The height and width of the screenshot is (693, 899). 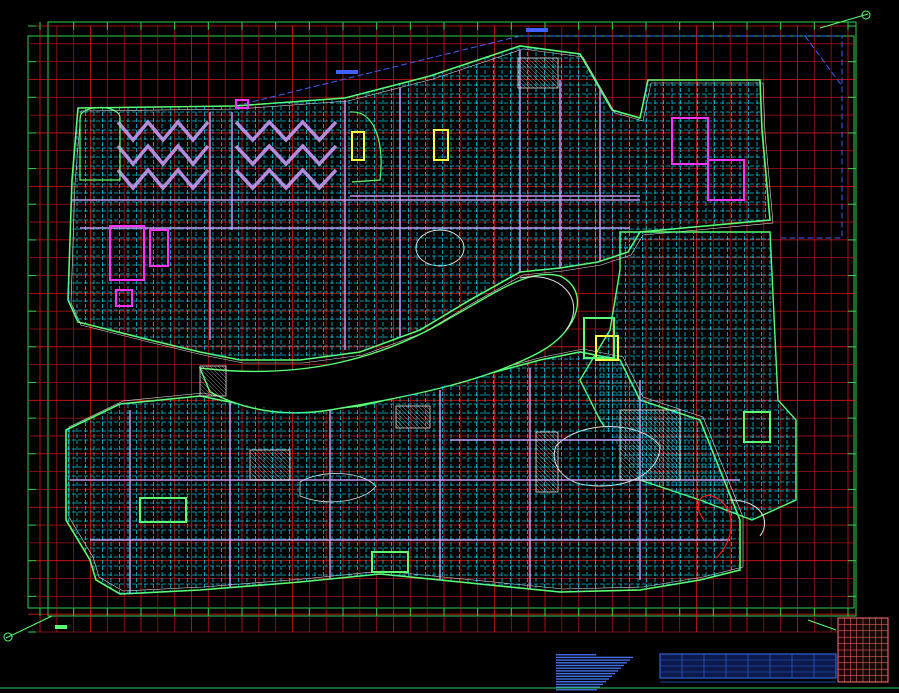 I want to click on key-plan, so click(x=863, y=650).